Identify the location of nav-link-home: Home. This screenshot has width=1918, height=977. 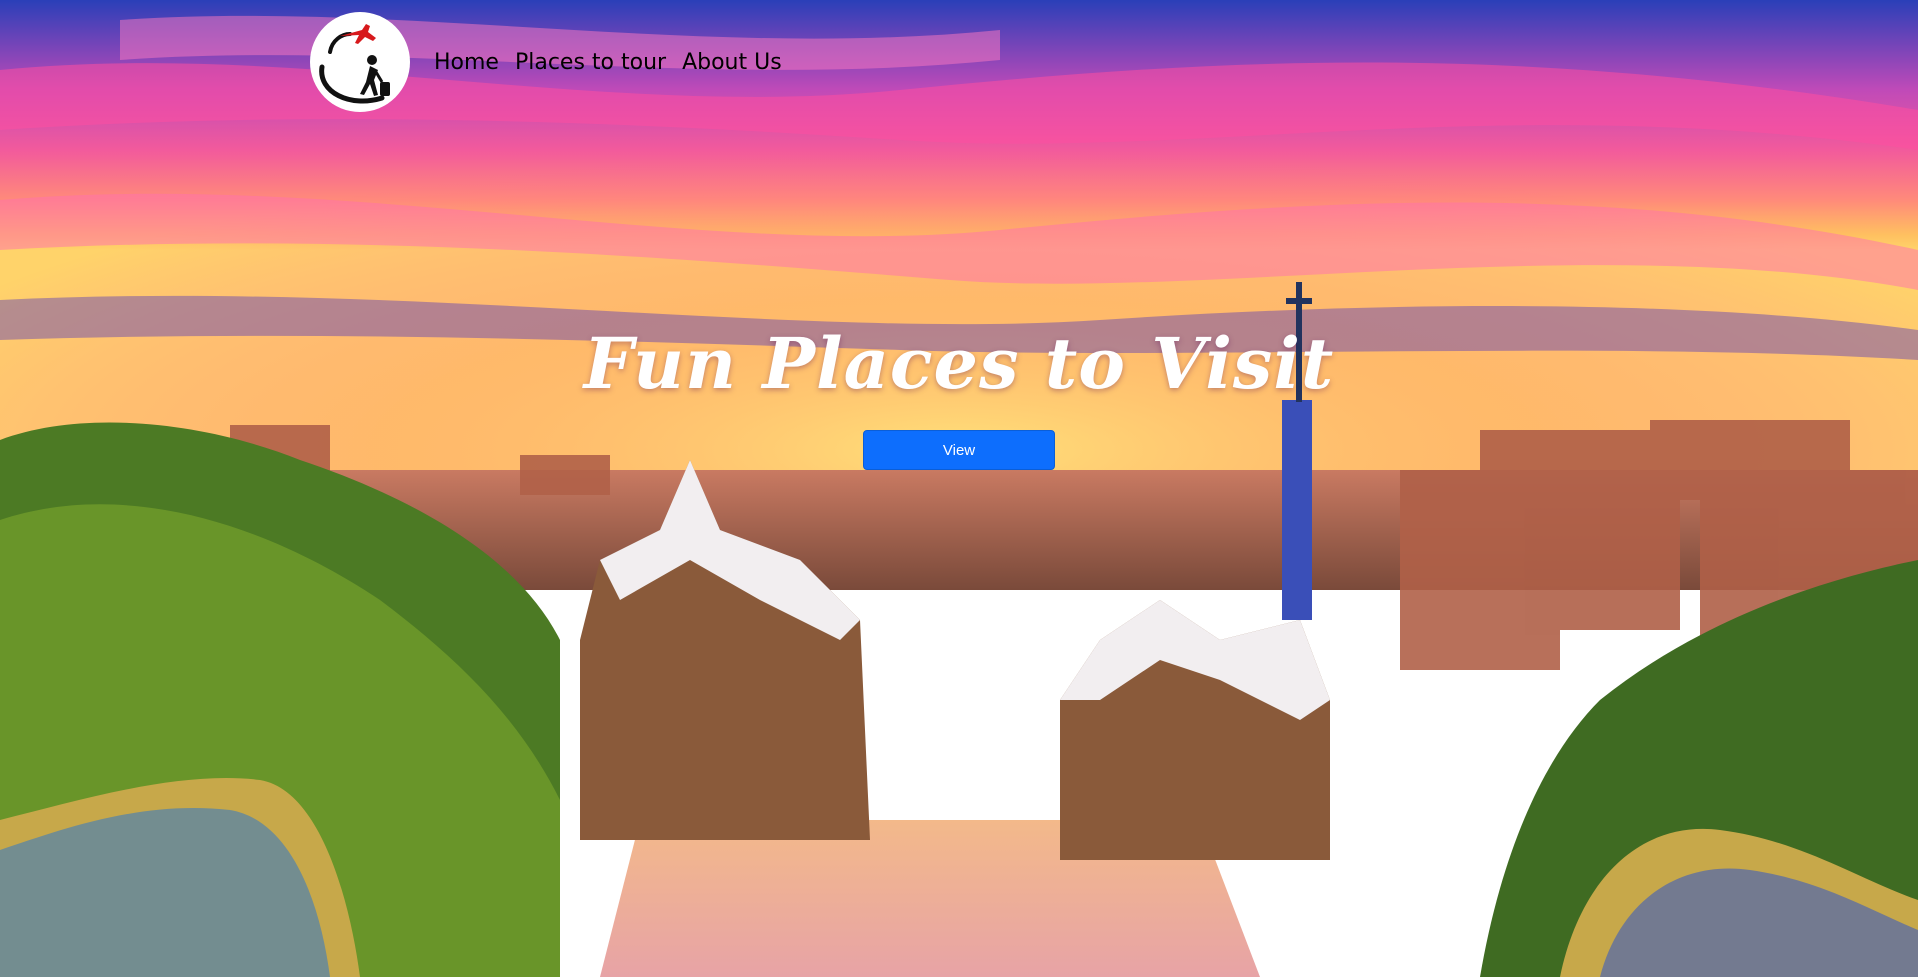
(466, 62).